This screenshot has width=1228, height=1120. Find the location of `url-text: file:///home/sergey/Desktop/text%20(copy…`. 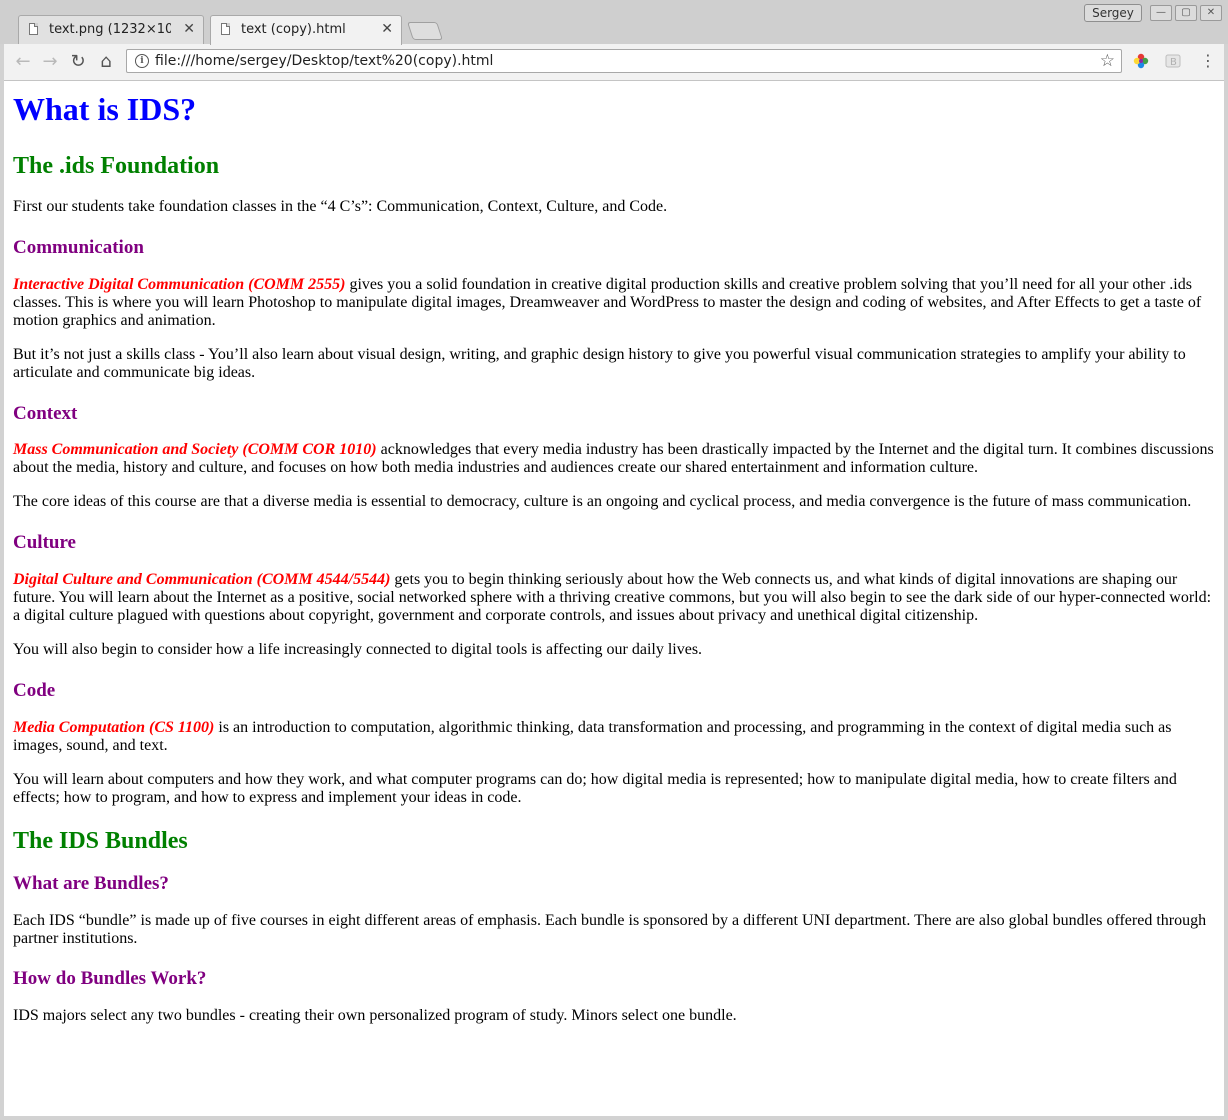

url-text: file:///home/sergey/Desktop/text%20(copy… is located at coordinates (324, 61).